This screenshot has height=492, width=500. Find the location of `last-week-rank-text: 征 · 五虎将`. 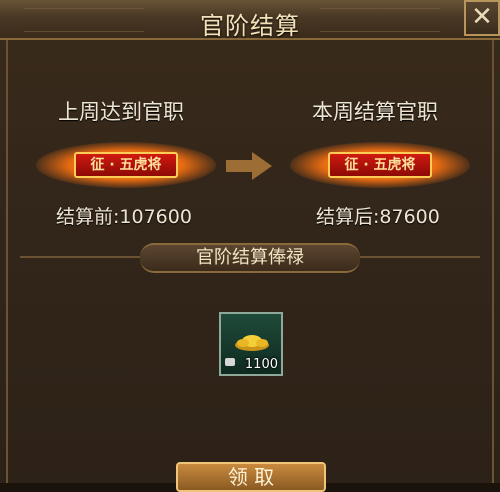

last-week-rank-text: 征 · 五虎将 is located at coordinates (126, 165).